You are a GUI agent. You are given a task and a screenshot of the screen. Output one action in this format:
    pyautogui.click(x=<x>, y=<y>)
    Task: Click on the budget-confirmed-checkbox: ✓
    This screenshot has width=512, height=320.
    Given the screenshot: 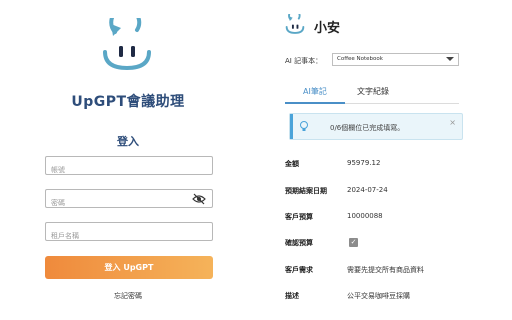 What is the action you would take?
    pyautogui.click(x=353, y=242)
    